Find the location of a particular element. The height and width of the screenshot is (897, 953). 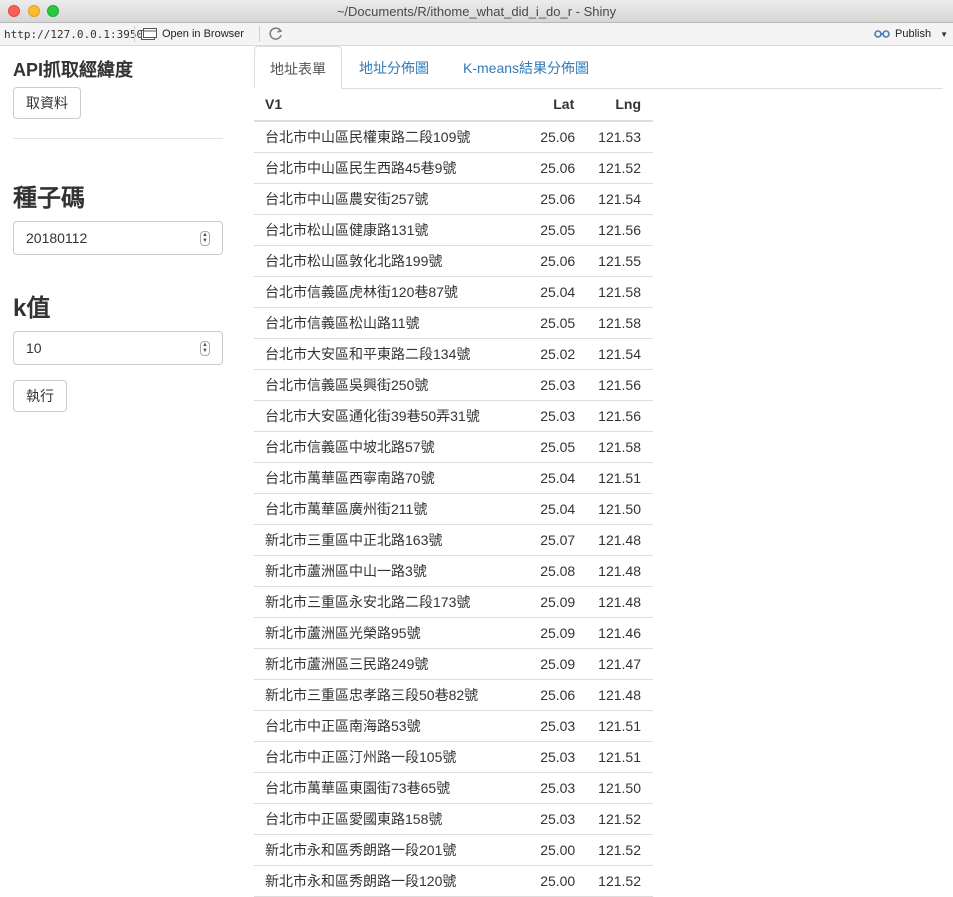

table-row: 台北市萬華區西寧南路70號 25.04 121.51 is located at coordinates (453, 478).